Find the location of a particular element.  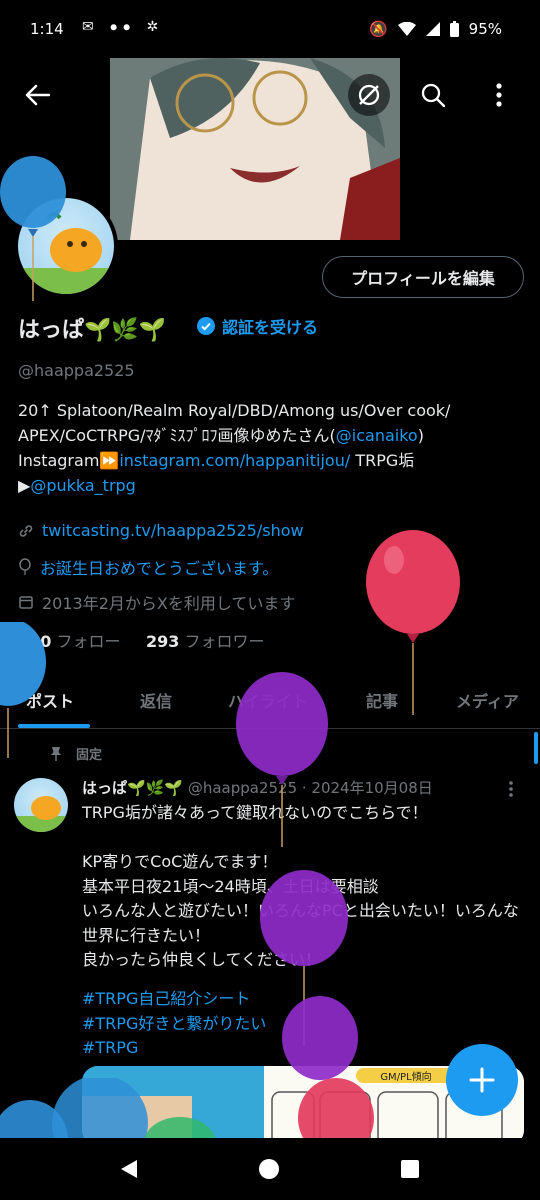

pin-icon is located at coordinates (56, 753).